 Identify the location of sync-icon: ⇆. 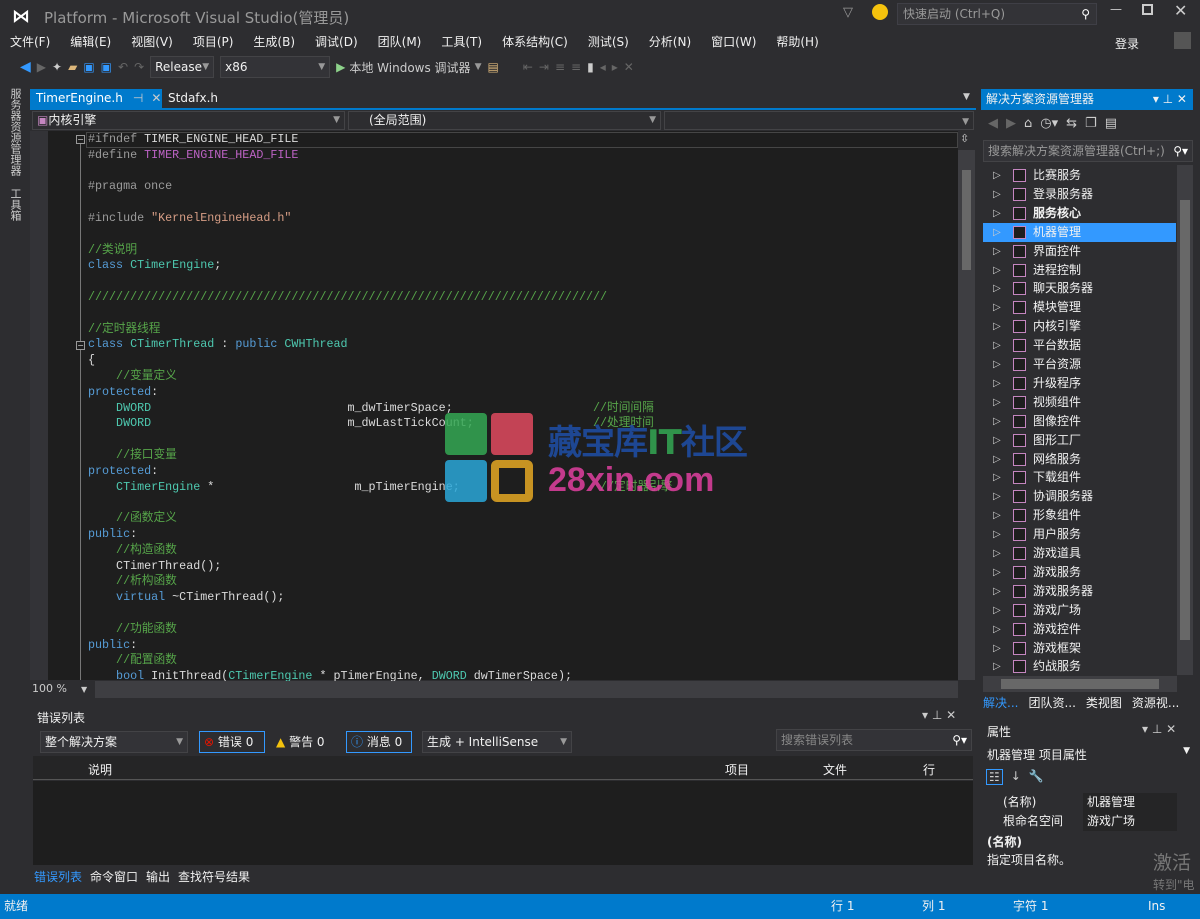
(1071, 123).